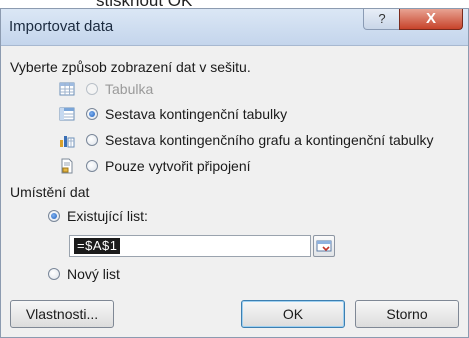 The height and width of the screenshot is (338, 469). Describe the element at coordinates (382, 19) in the screenshot. I see `help-button: ?` at that location.